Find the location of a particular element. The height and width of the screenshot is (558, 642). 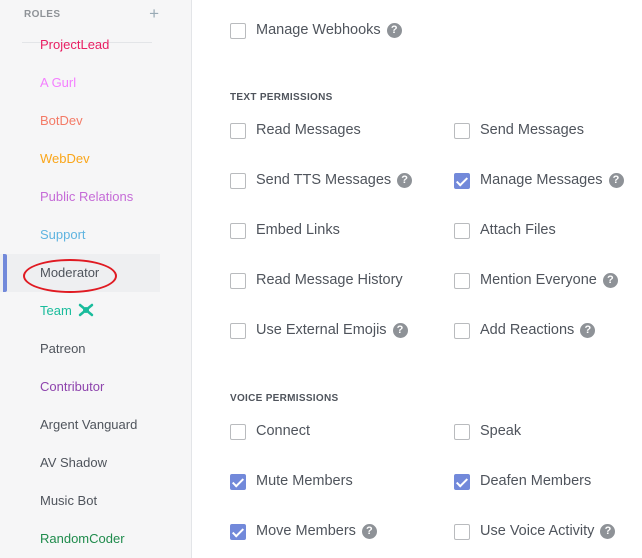

permission-label: Attach Files is located at coordinates (518, 230).